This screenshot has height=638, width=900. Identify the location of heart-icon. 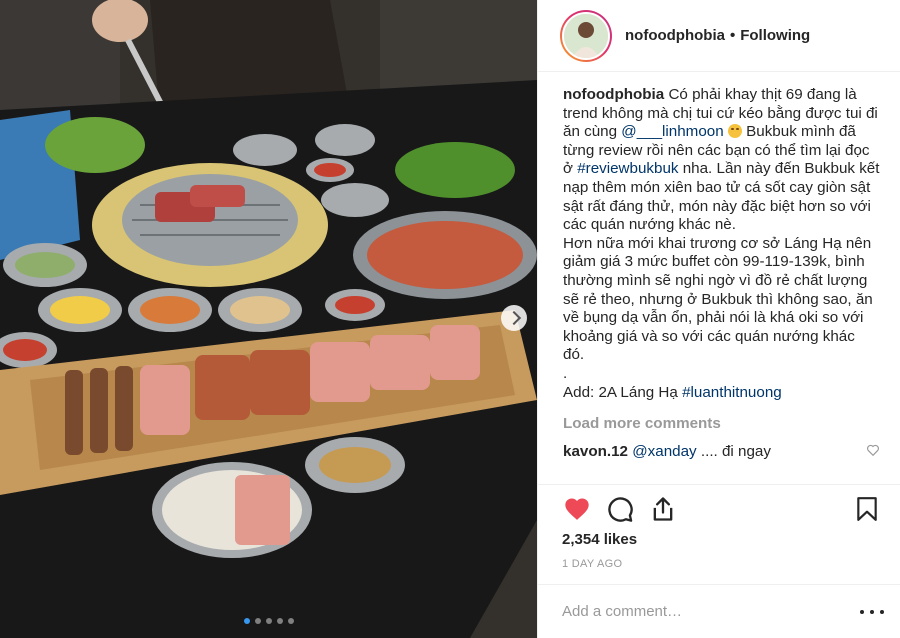
(577, 509).